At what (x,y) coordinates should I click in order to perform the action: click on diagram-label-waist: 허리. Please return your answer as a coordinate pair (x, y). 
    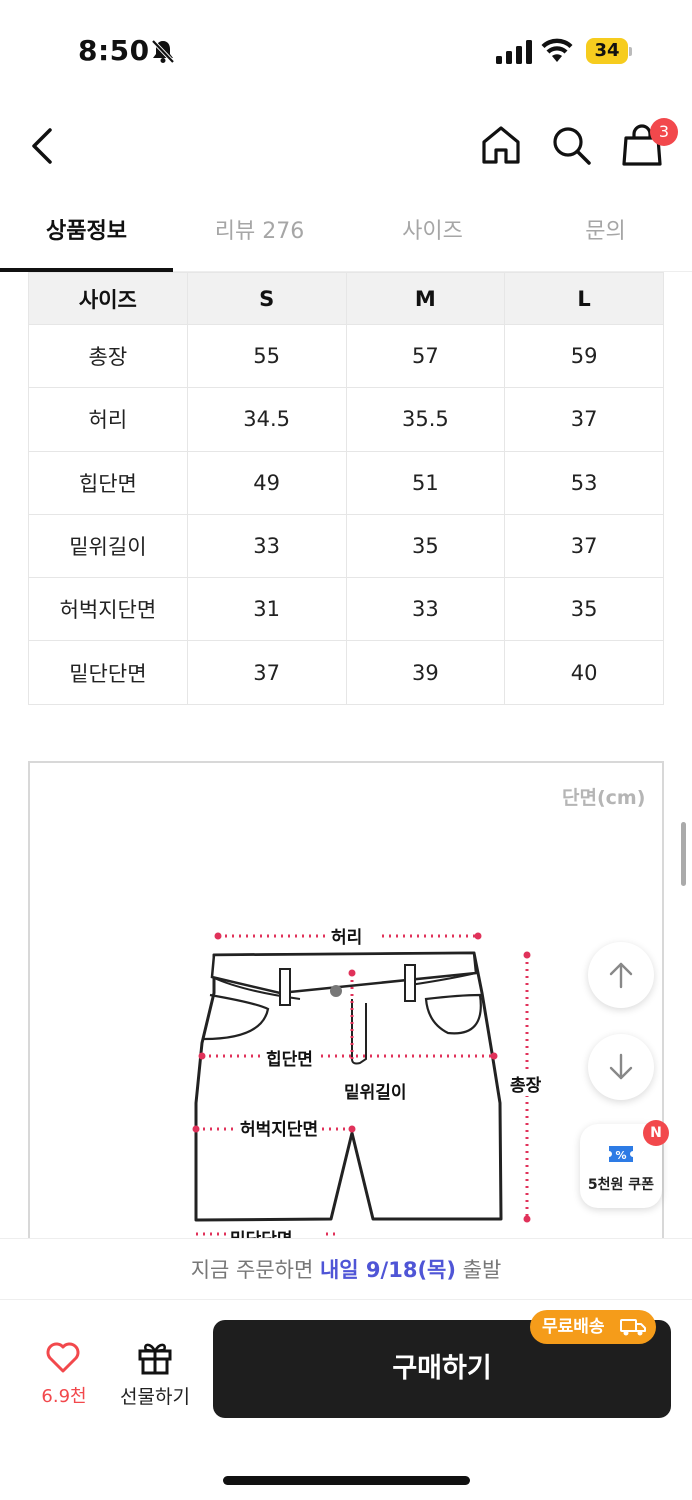
    Looking at the image, I should click on (347, 935).